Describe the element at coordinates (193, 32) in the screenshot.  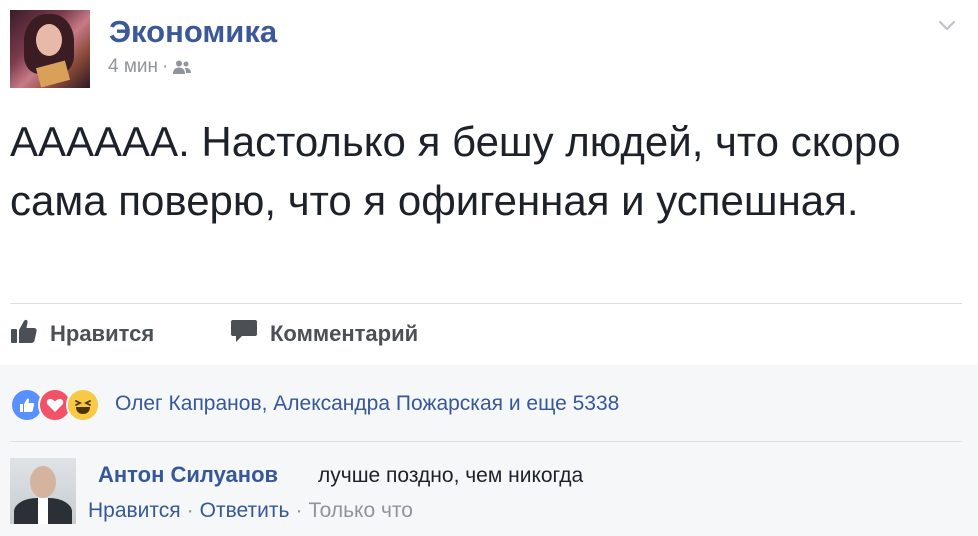
I see `page-name: Экономика` at that location.